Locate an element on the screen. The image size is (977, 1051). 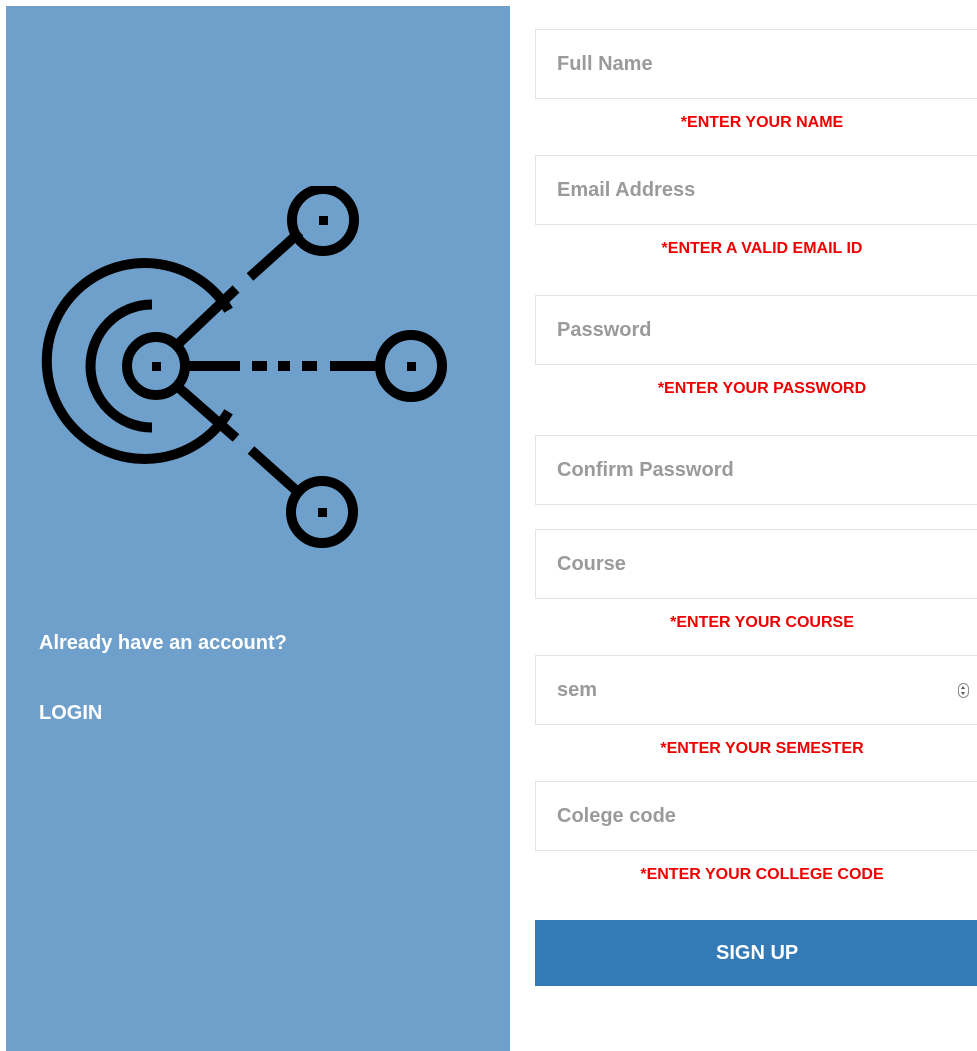
college-code-error: *ENTER YOUR COLLEGE CODE is located at coordinates (762, 874).